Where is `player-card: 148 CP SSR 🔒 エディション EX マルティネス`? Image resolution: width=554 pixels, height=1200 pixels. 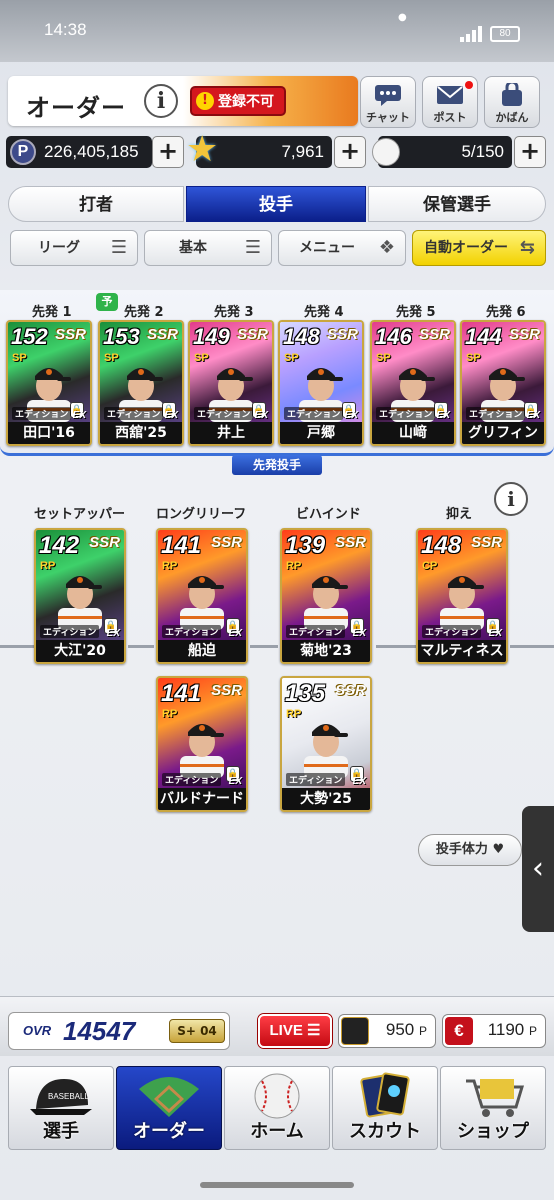 player-card: 148 CP SSR 🔒 エディション EX マルティネス is located at coordinates (462, 596).